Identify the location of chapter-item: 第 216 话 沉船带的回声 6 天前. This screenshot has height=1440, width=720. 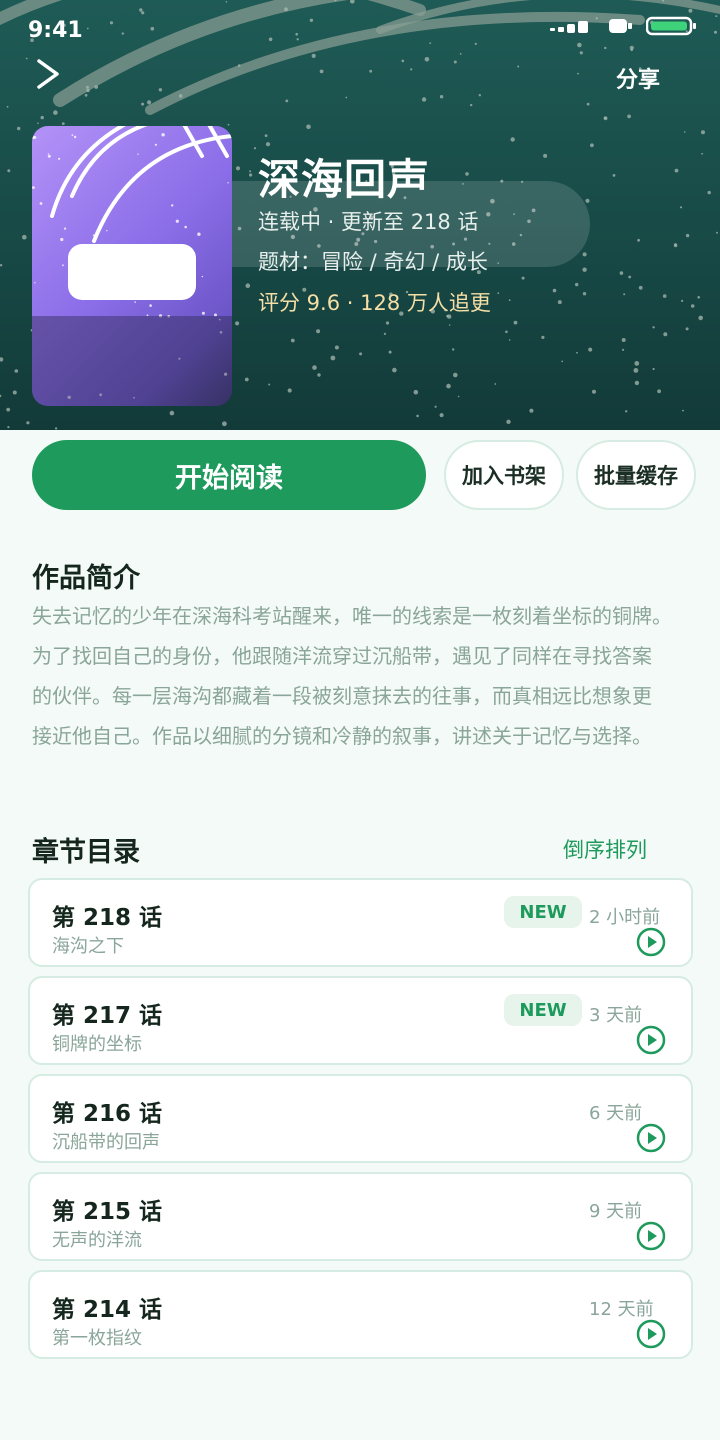
(360, 1118).